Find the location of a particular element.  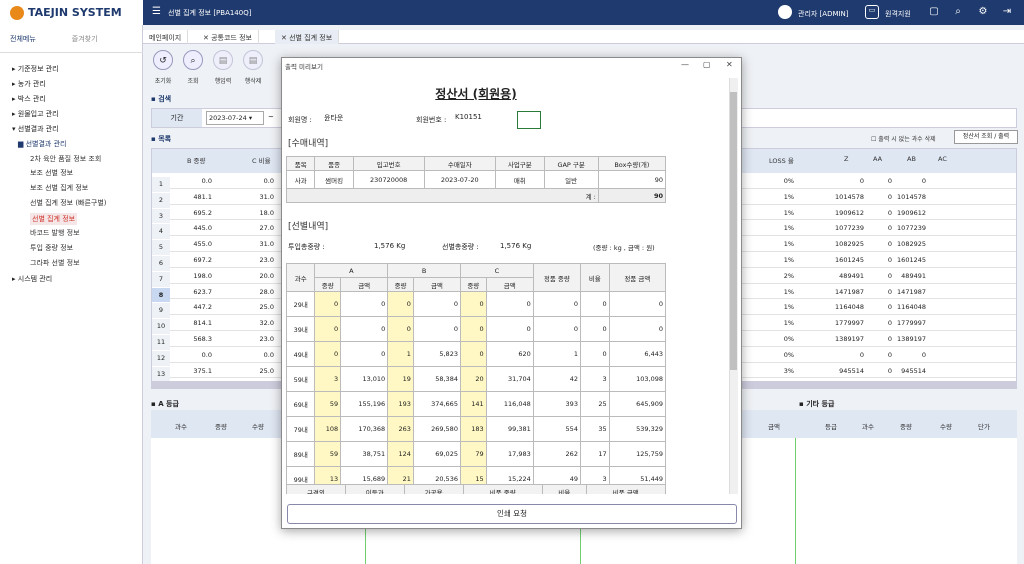

col-ac: AC is located at coordinates (942, 159).